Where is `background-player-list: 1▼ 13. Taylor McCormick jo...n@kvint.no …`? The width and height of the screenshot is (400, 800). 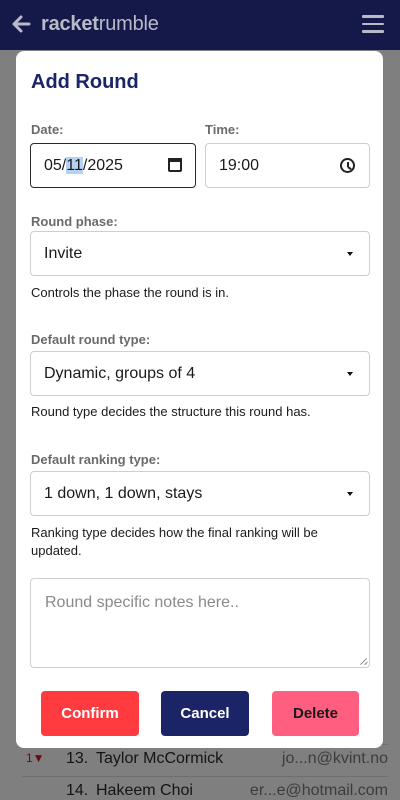
background-player-list: 1▼ 13. Taylor McCormick jo...n@kvint.no … is located at coordinates (200, 772).